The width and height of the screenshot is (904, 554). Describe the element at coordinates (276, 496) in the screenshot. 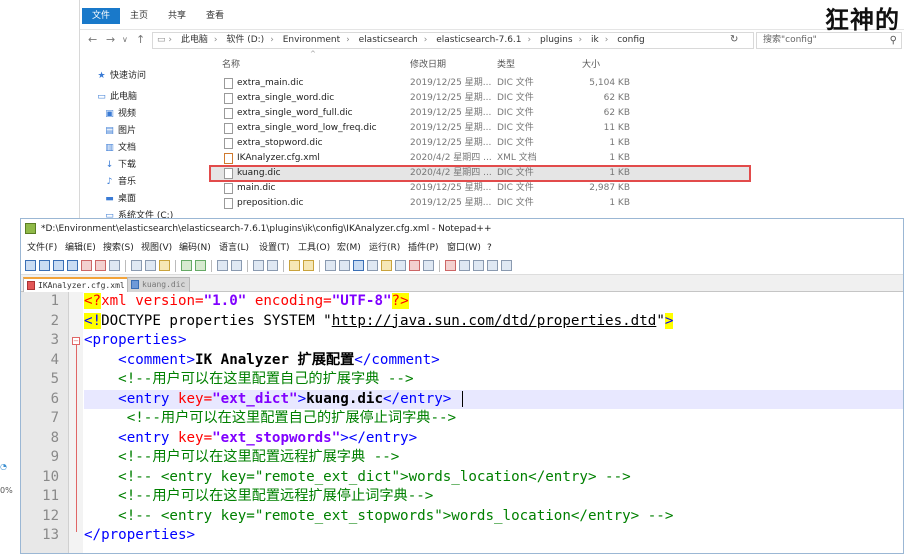

I see `code-line-11: <!--用户可以在这里配置远程扩展停止词字典-->` at that location.